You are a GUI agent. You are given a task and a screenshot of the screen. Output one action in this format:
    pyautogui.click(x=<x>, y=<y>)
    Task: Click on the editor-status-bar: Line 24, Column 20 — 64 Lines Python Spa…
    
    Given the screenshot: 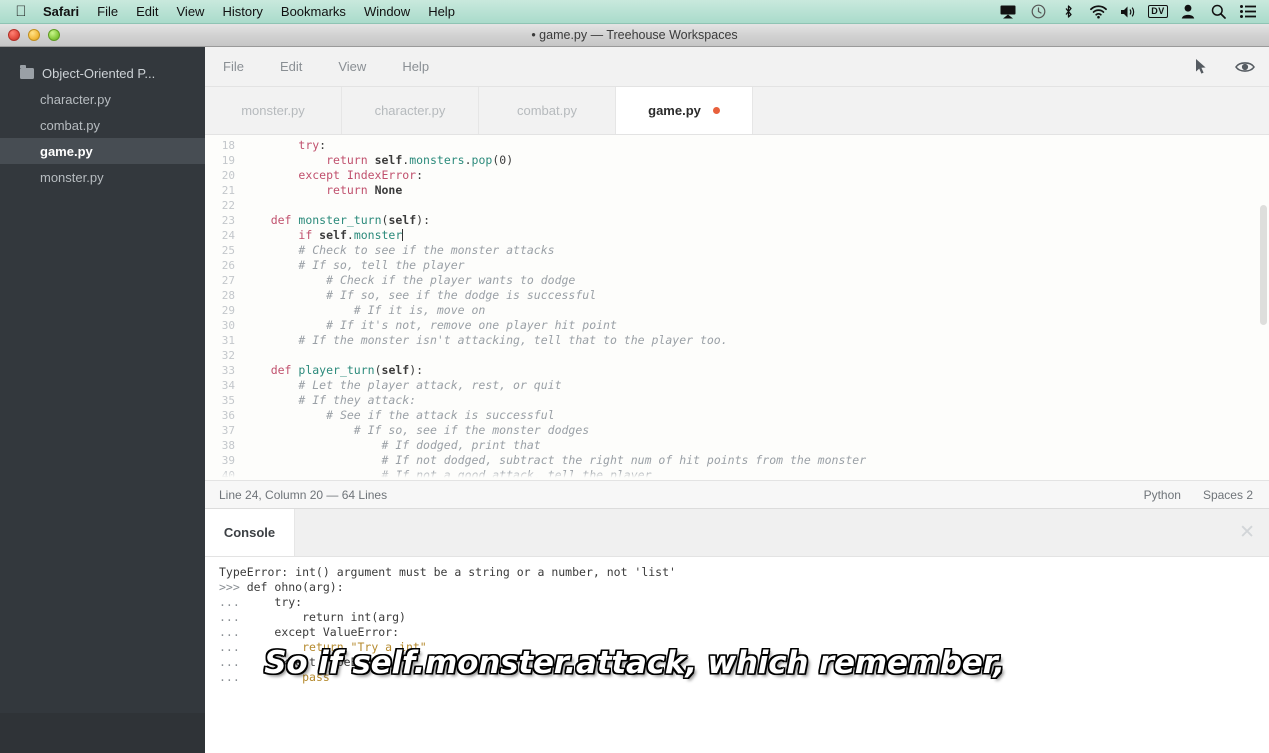 What is the action you would take?
    pyautogui.click(x=737, y=494)
    